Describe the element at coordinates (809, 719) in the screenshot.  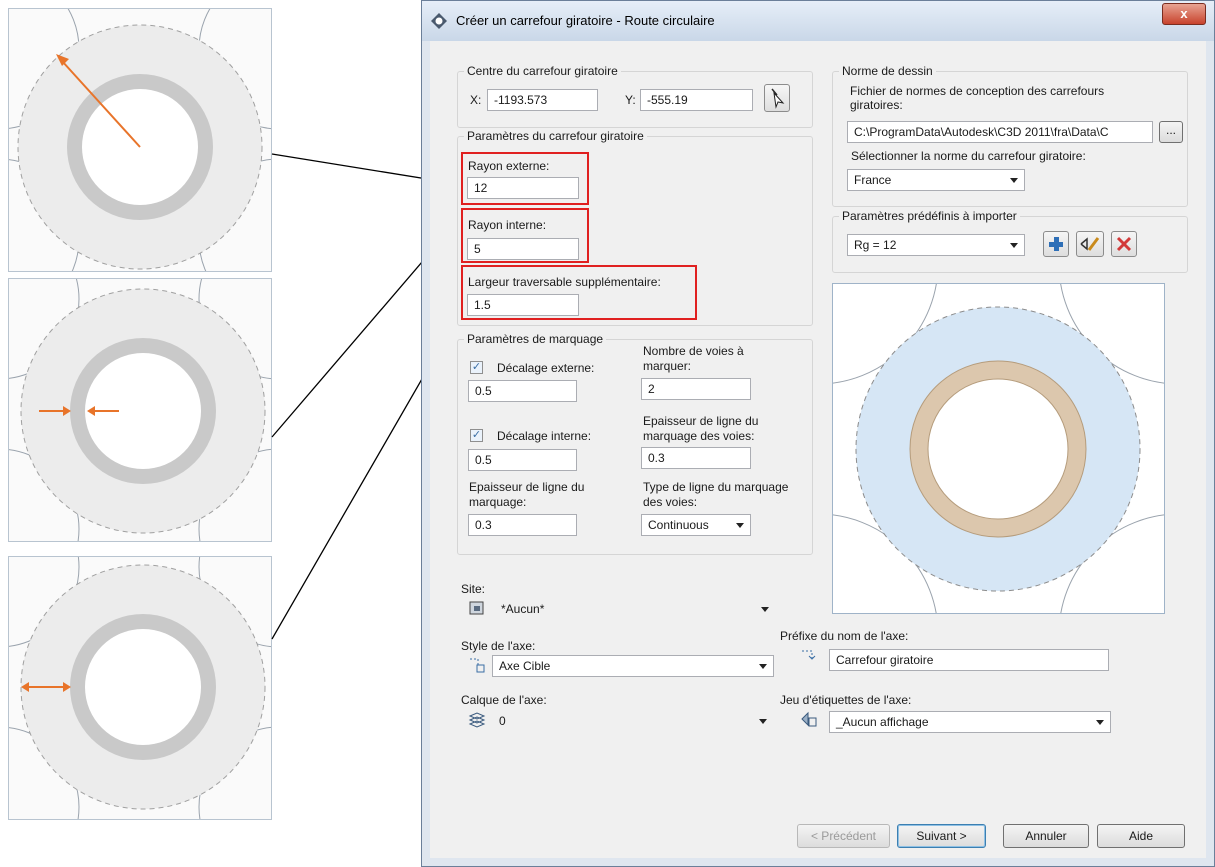
I see `label-set-icon` at that location.